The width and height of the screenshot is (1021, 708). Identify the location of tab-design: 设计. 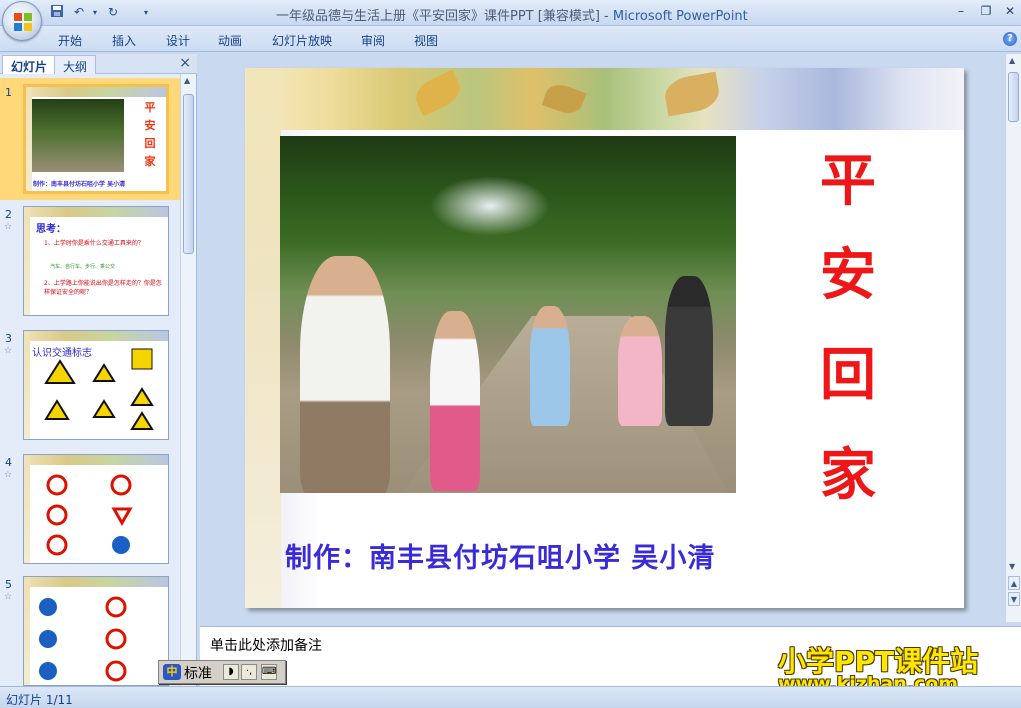
(178, 40).